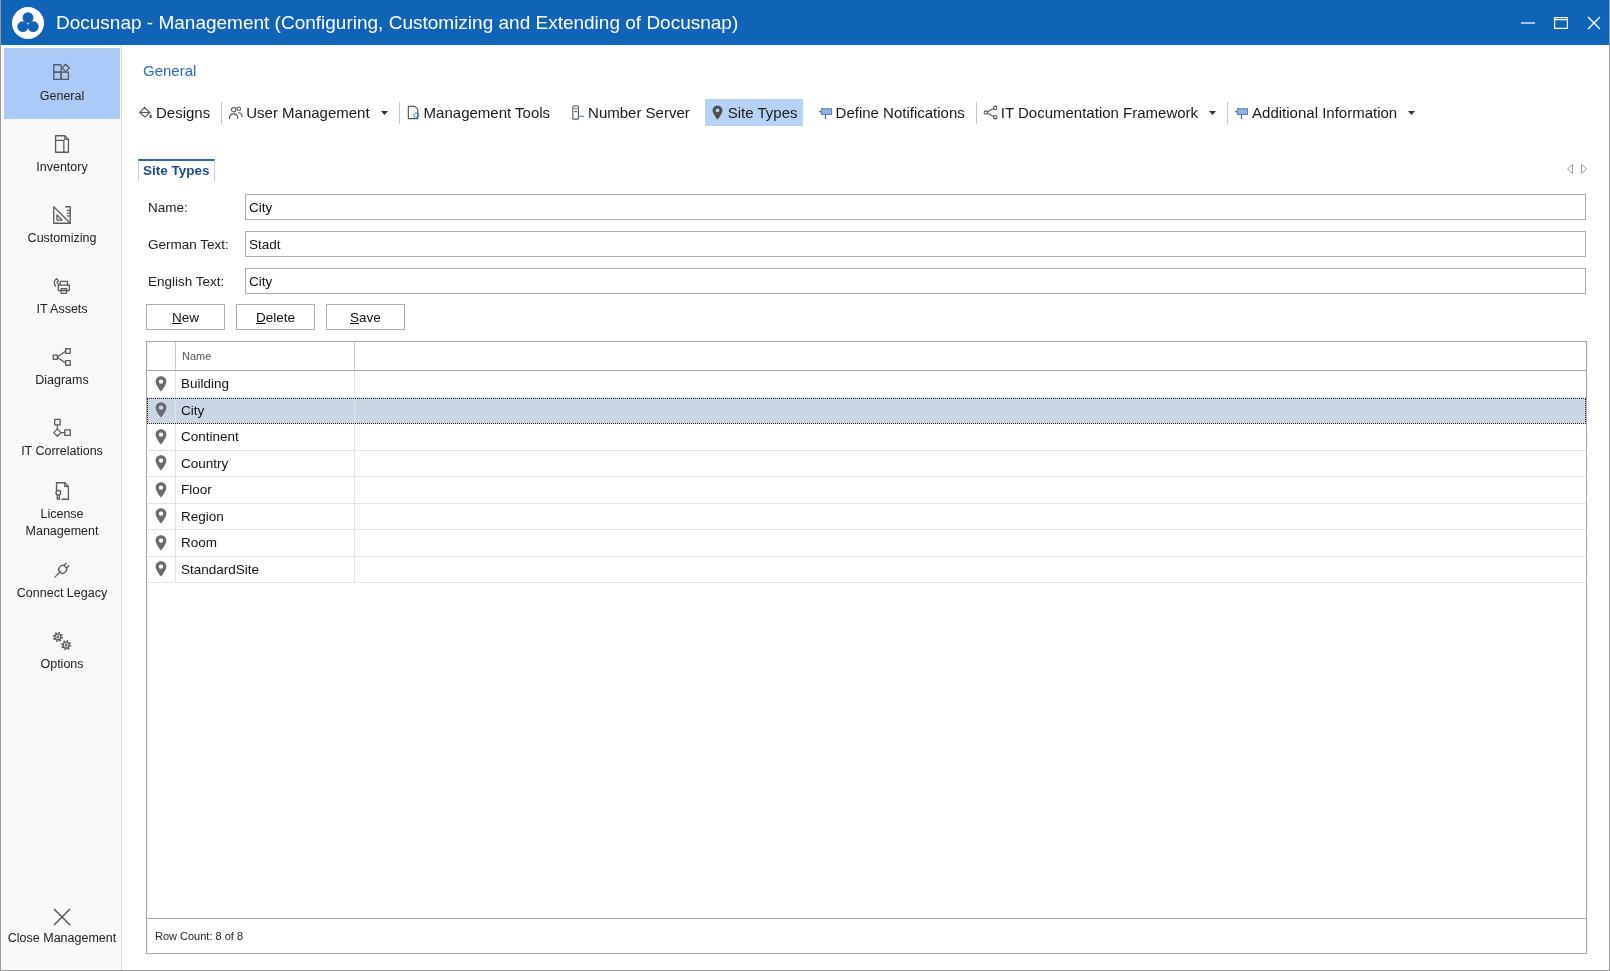  I want to click on action-button: Save, so click(365, 317).